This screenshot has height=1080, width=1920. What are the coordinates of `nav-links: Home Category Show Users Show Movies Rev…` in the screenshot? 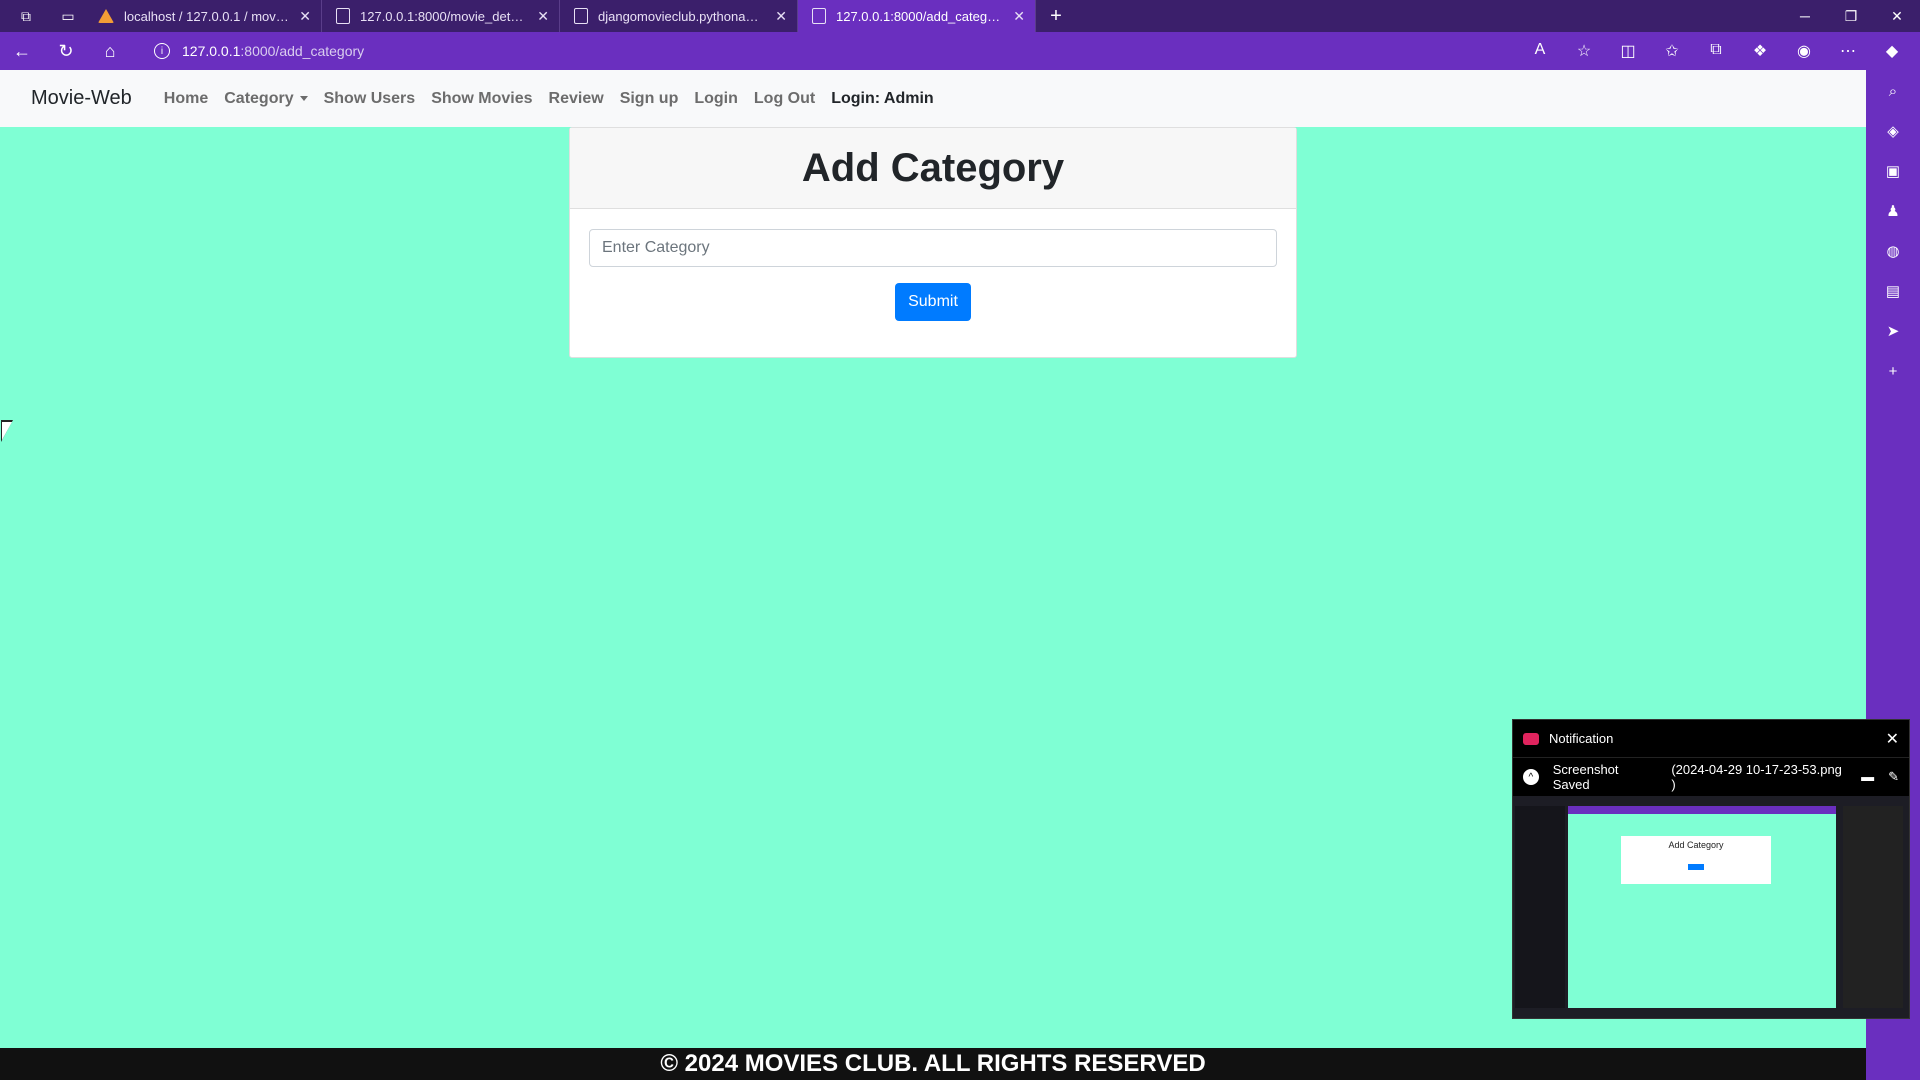 It's located at (549, 99).